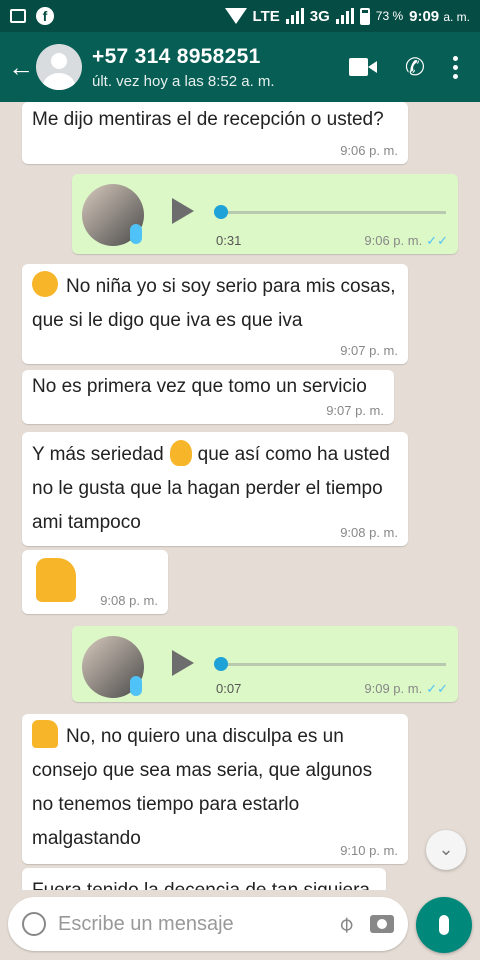 The height and width of the screenshot is (960, 480). I want to click on arrow-left-icon: ←, so click(18, 67).